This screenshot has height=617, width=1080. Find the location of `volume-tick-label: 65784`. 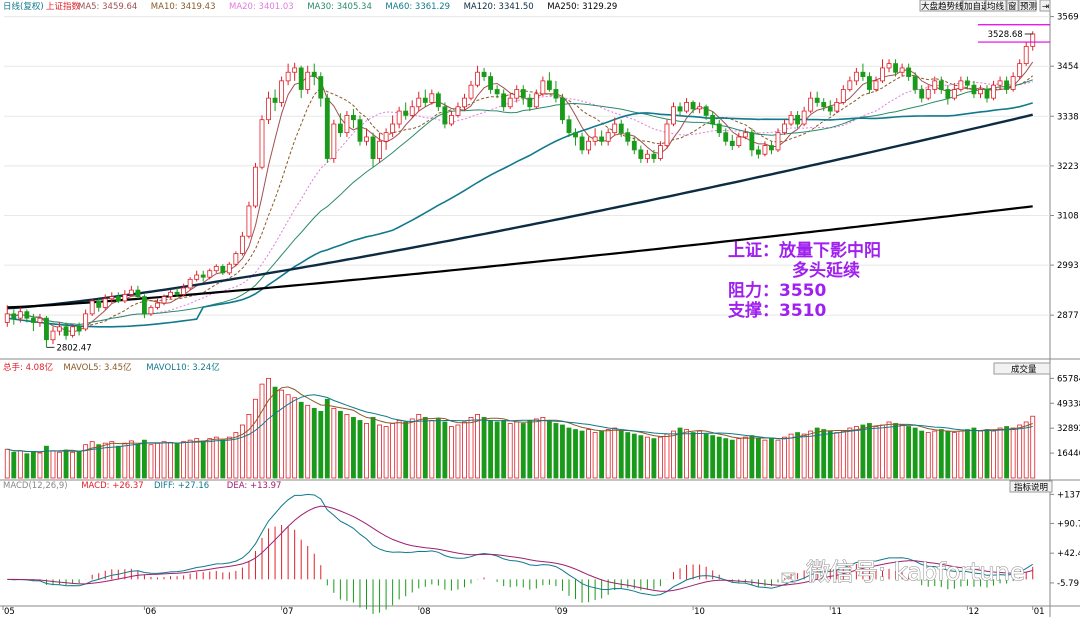

volume-tick-label: 65784 is located at coordinates (1068, 379).